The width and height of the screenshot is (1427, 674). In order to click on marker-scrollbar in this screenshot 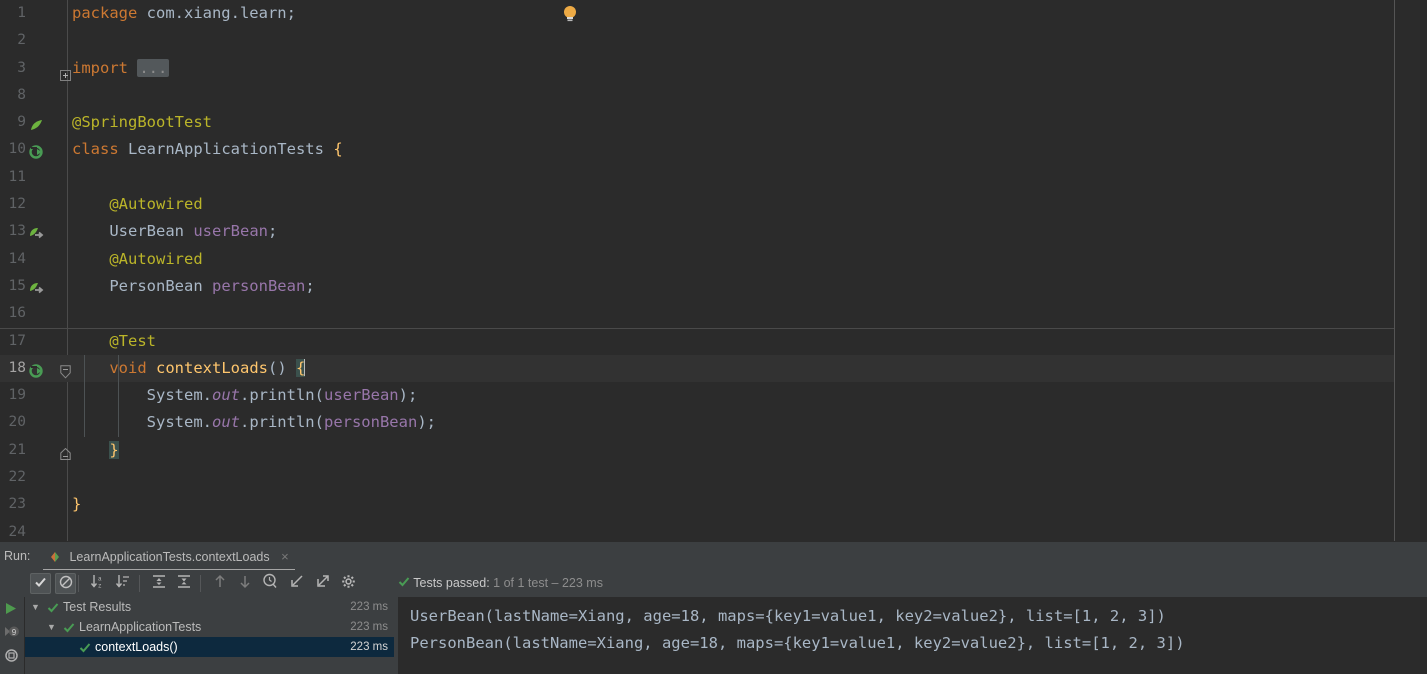, I will do `click(1410, 270)`.